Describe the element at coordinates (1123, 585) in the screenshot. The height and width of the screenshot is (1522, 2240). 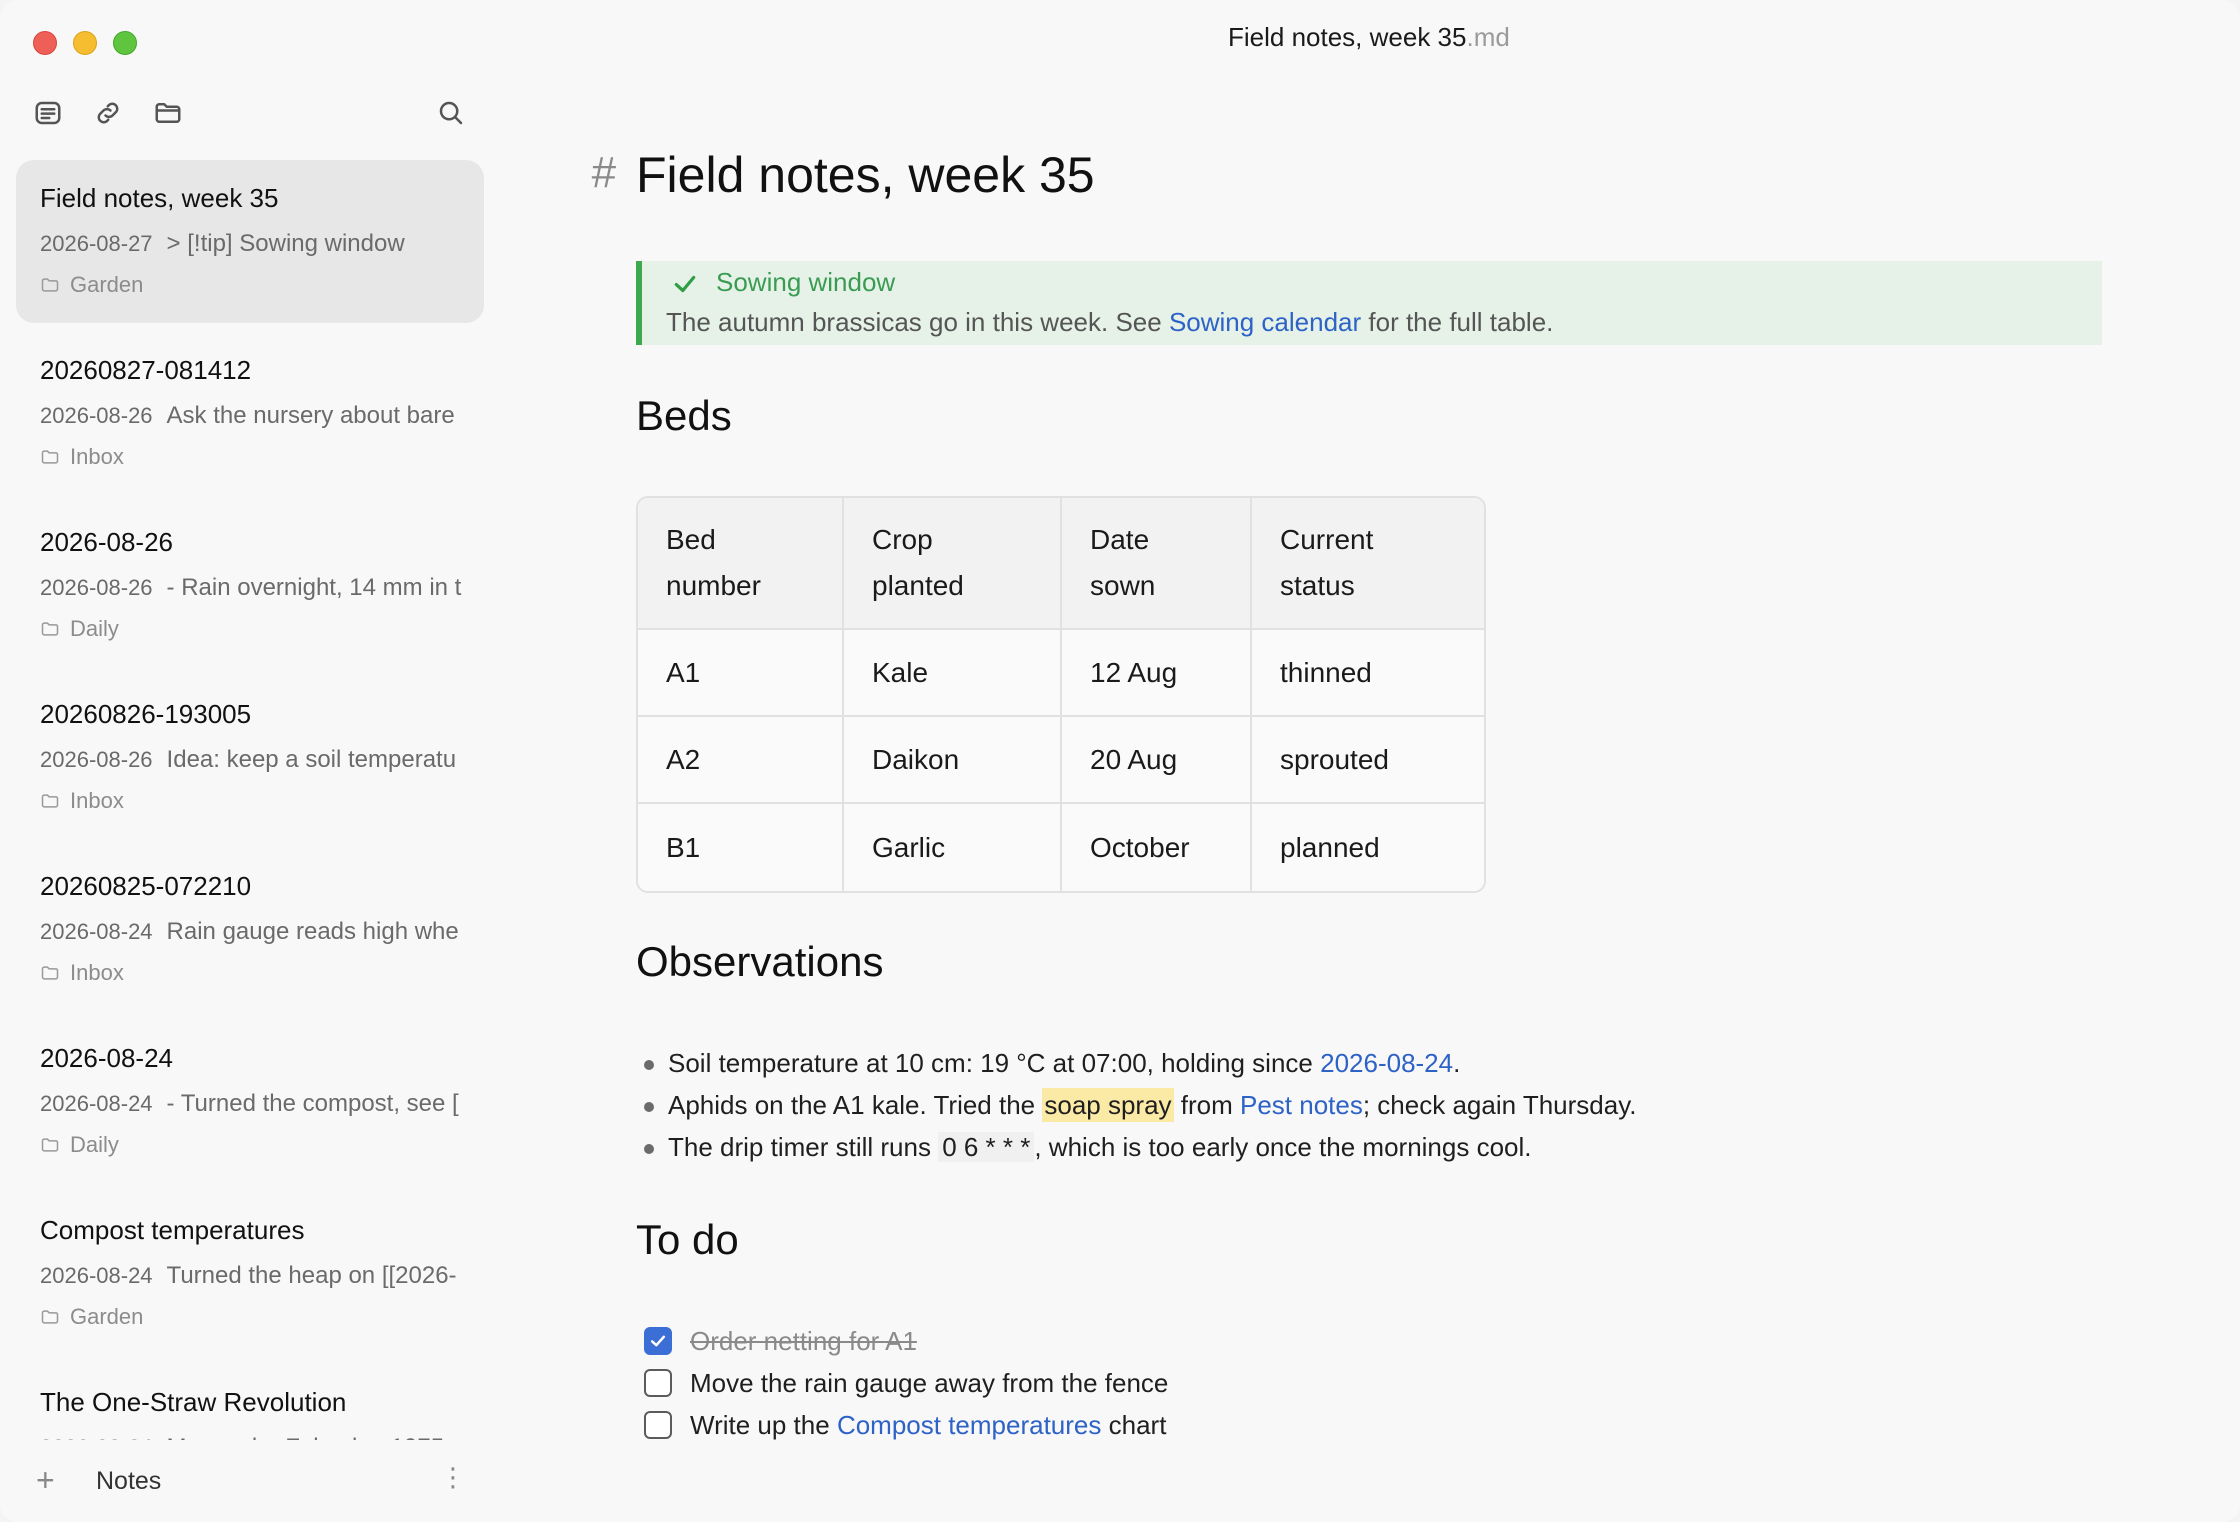
I see `column-header-line: sown` at that location.